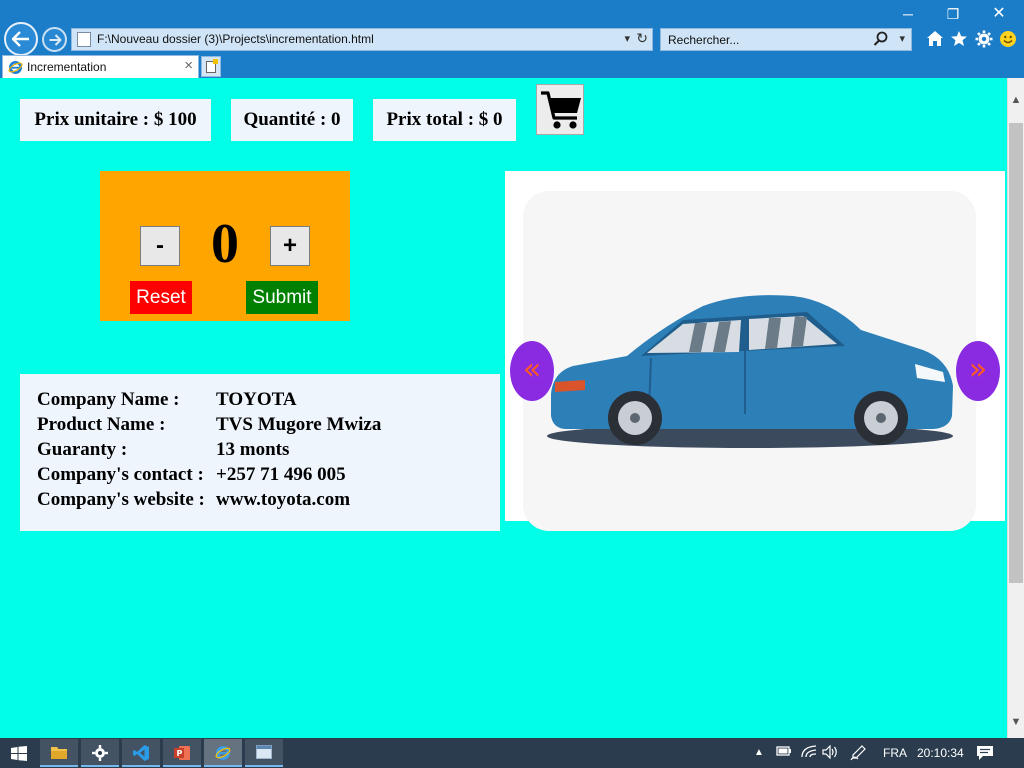  I want to click on product-name-label: Product Name :, so click(101, 424).